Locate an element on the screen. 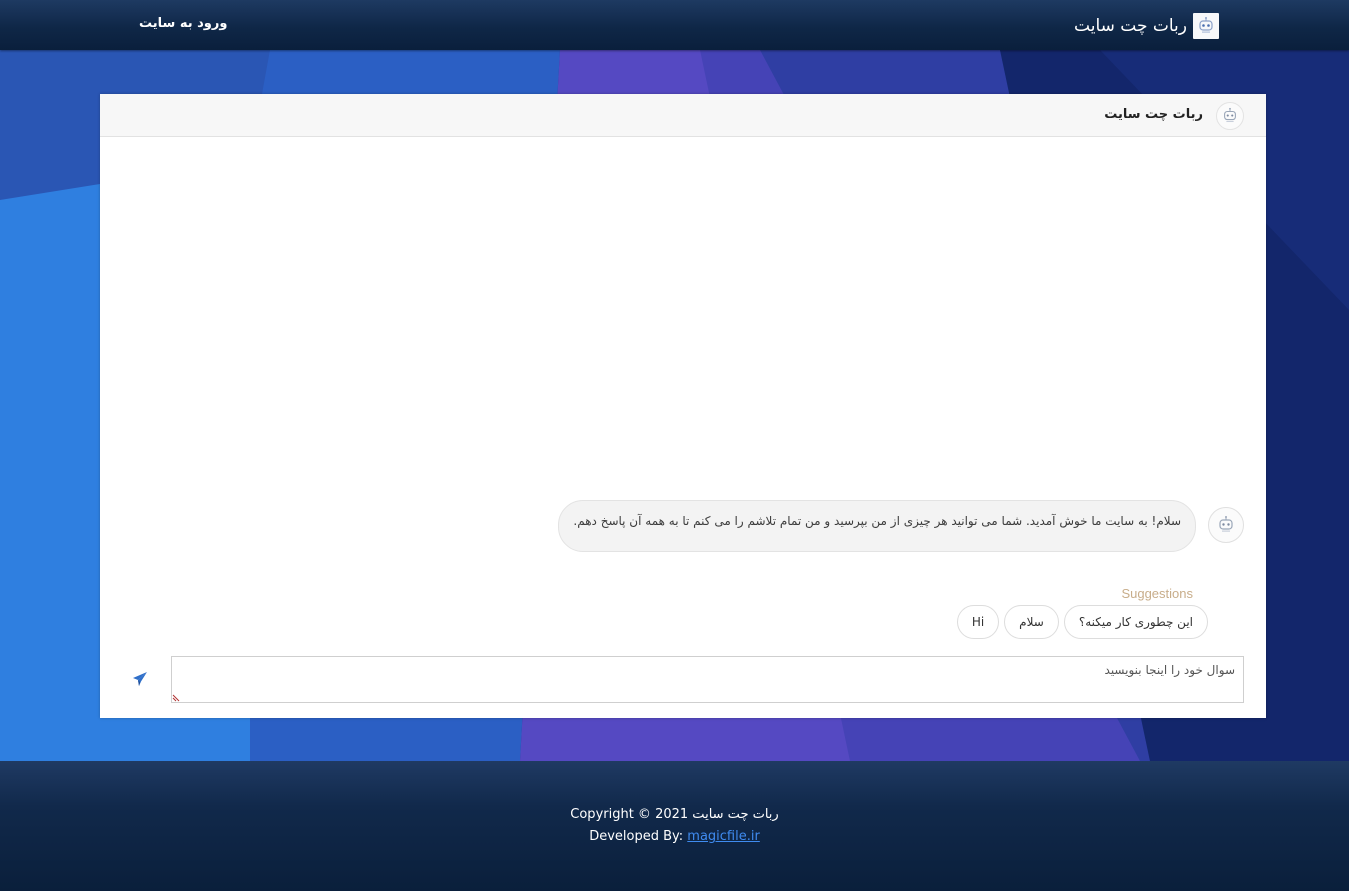 The image size is (1349, 891). suggestions-label: Suggestions is located at coordinates (1157, 593).